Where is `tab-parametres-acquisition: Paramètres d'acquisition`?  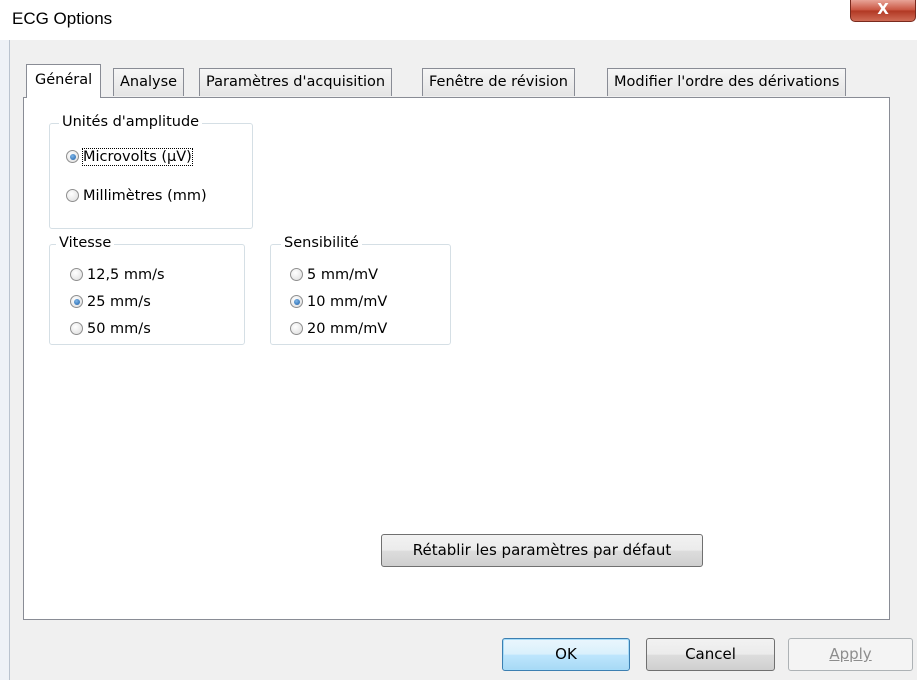 tab-parametres-acquisition: Paramètres d'acquisition is located at coordinates (296, 82).